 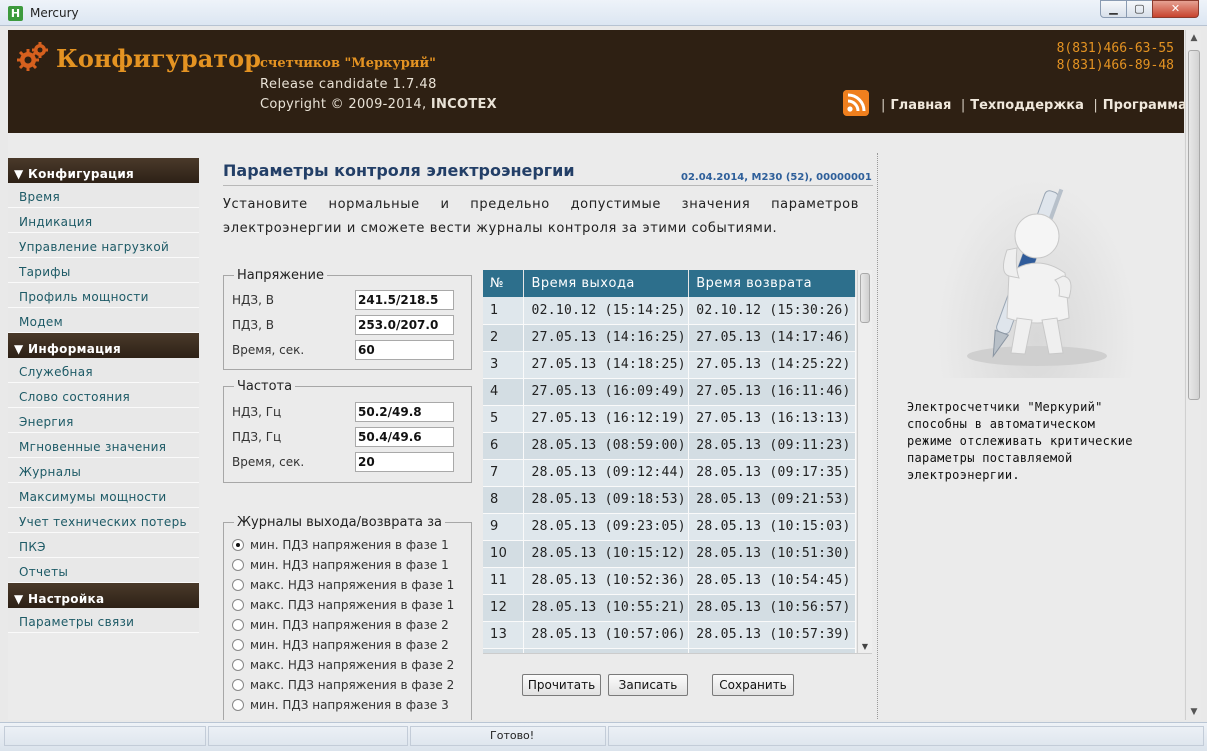 I want to click on journal-option: макс. НДЗ напряжения в фазе 2, so click(x=349, y=665).